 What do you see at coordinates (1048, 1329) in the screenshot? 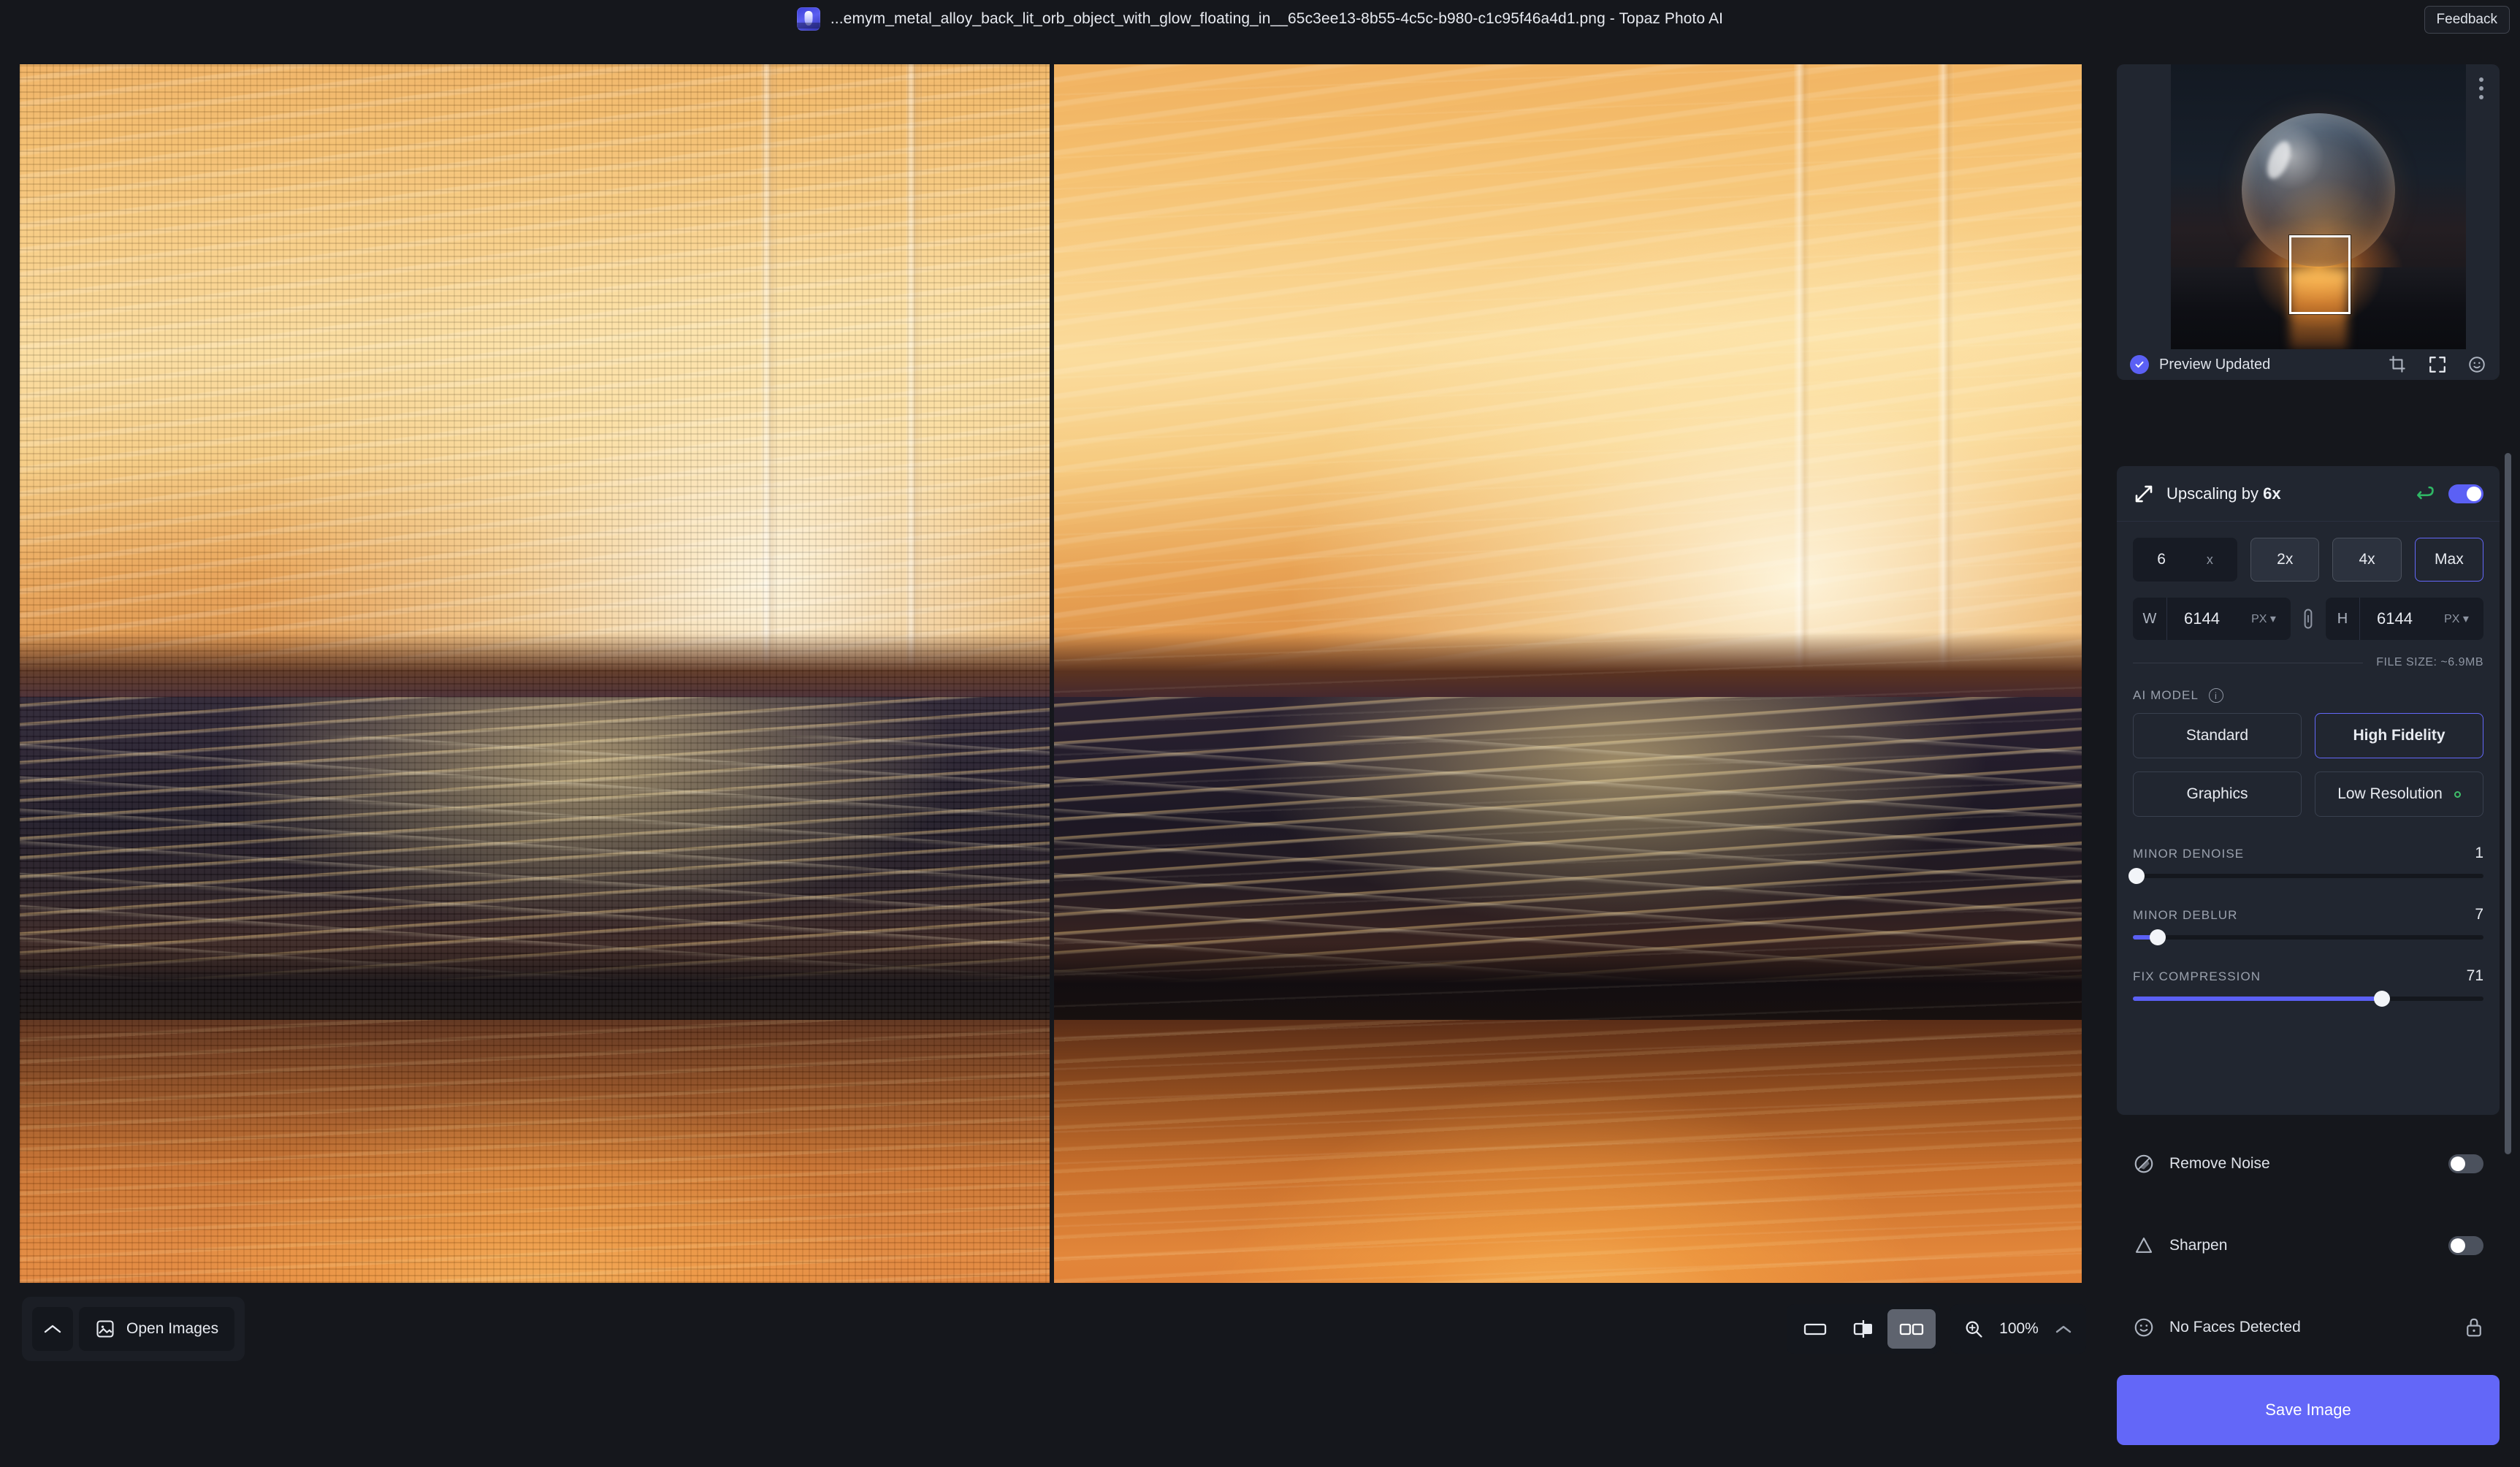
I see `bottom-toolbar: Open Images 100%` at bounding box center [1048, 1329].